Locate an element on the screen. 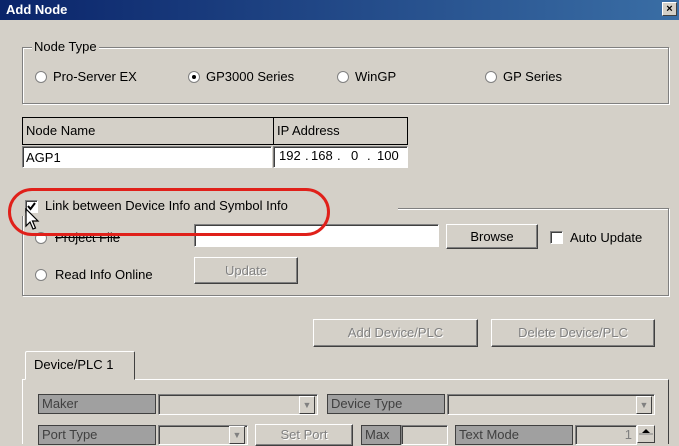 The height and width of the screenshot is (446, 679). device-type-dropdown-arrow-icon: ▼ is located at coordinates (644, 405).